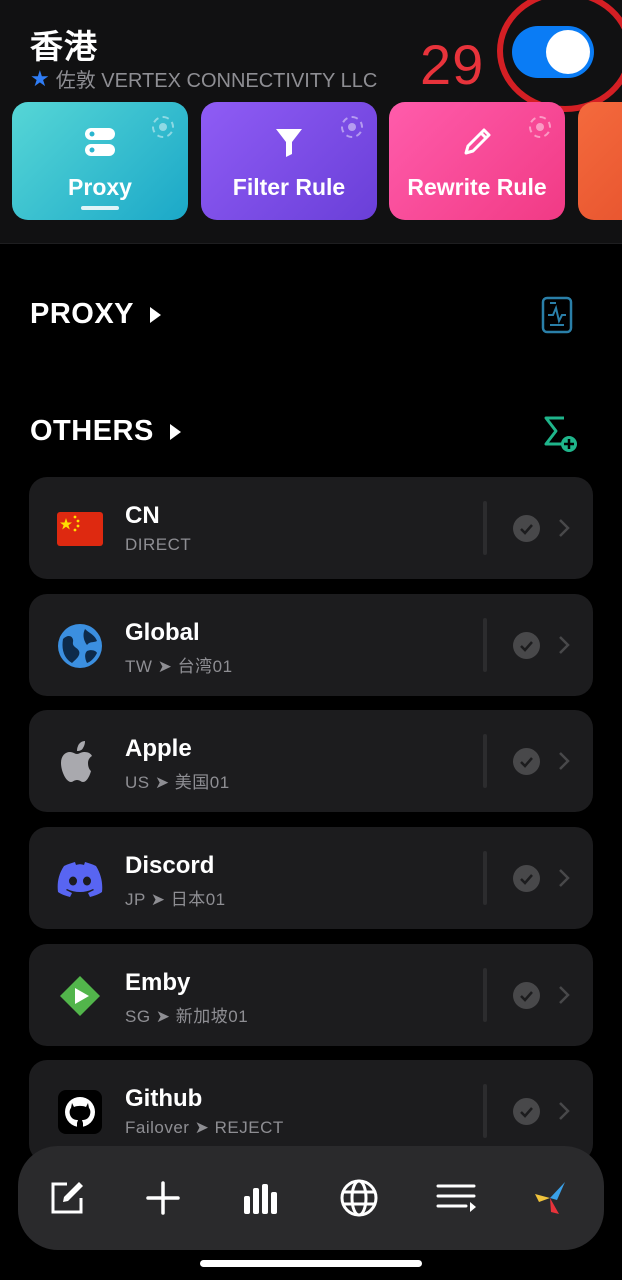  Describe the element at coordinates (187, 1016) in the screenshot. I see `policy-detail: SG ➤ 新加坡01` at that location.